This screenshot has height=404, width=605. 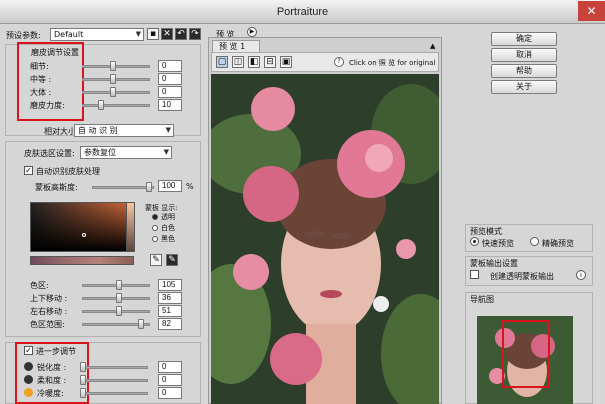 I want to click on accurate-preview-radio, so click(x=534, y=241).